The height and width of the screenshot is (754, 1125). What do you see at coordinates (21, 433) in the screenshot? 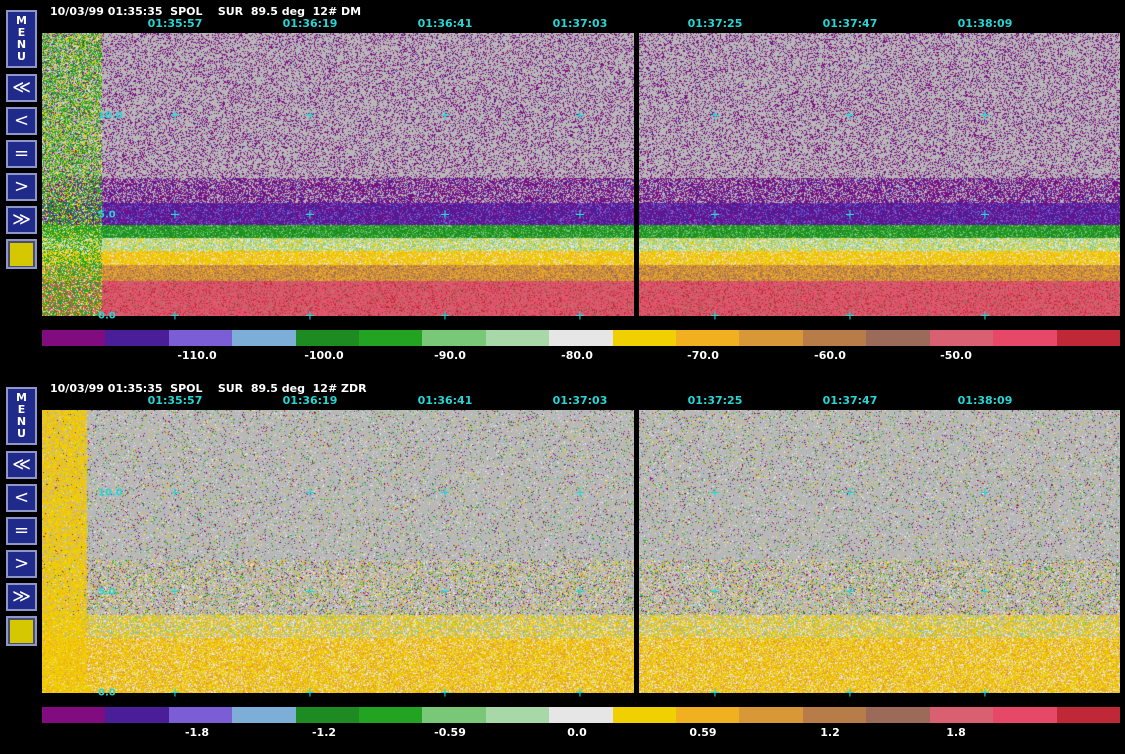
I see `menu-letter: U` at bounding box center [21, 433].